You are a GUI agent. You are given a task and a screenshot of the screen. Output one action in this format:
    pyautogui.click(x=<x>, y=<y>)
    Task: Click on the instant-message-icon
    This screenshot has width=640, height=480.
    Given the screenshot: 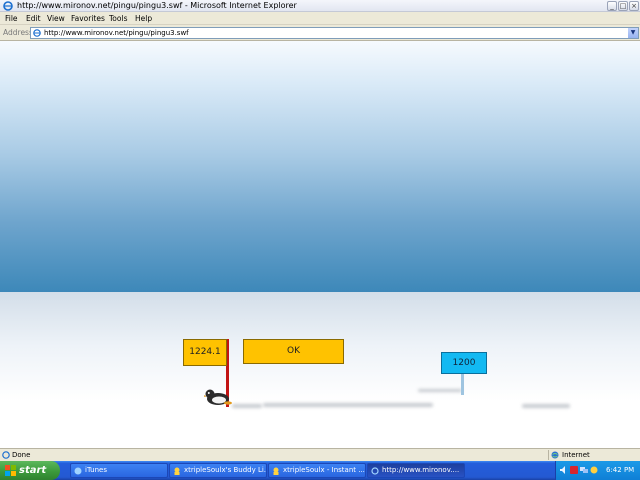 What is the action you would take?
    pyautogui.click(x=276, y=471)
    